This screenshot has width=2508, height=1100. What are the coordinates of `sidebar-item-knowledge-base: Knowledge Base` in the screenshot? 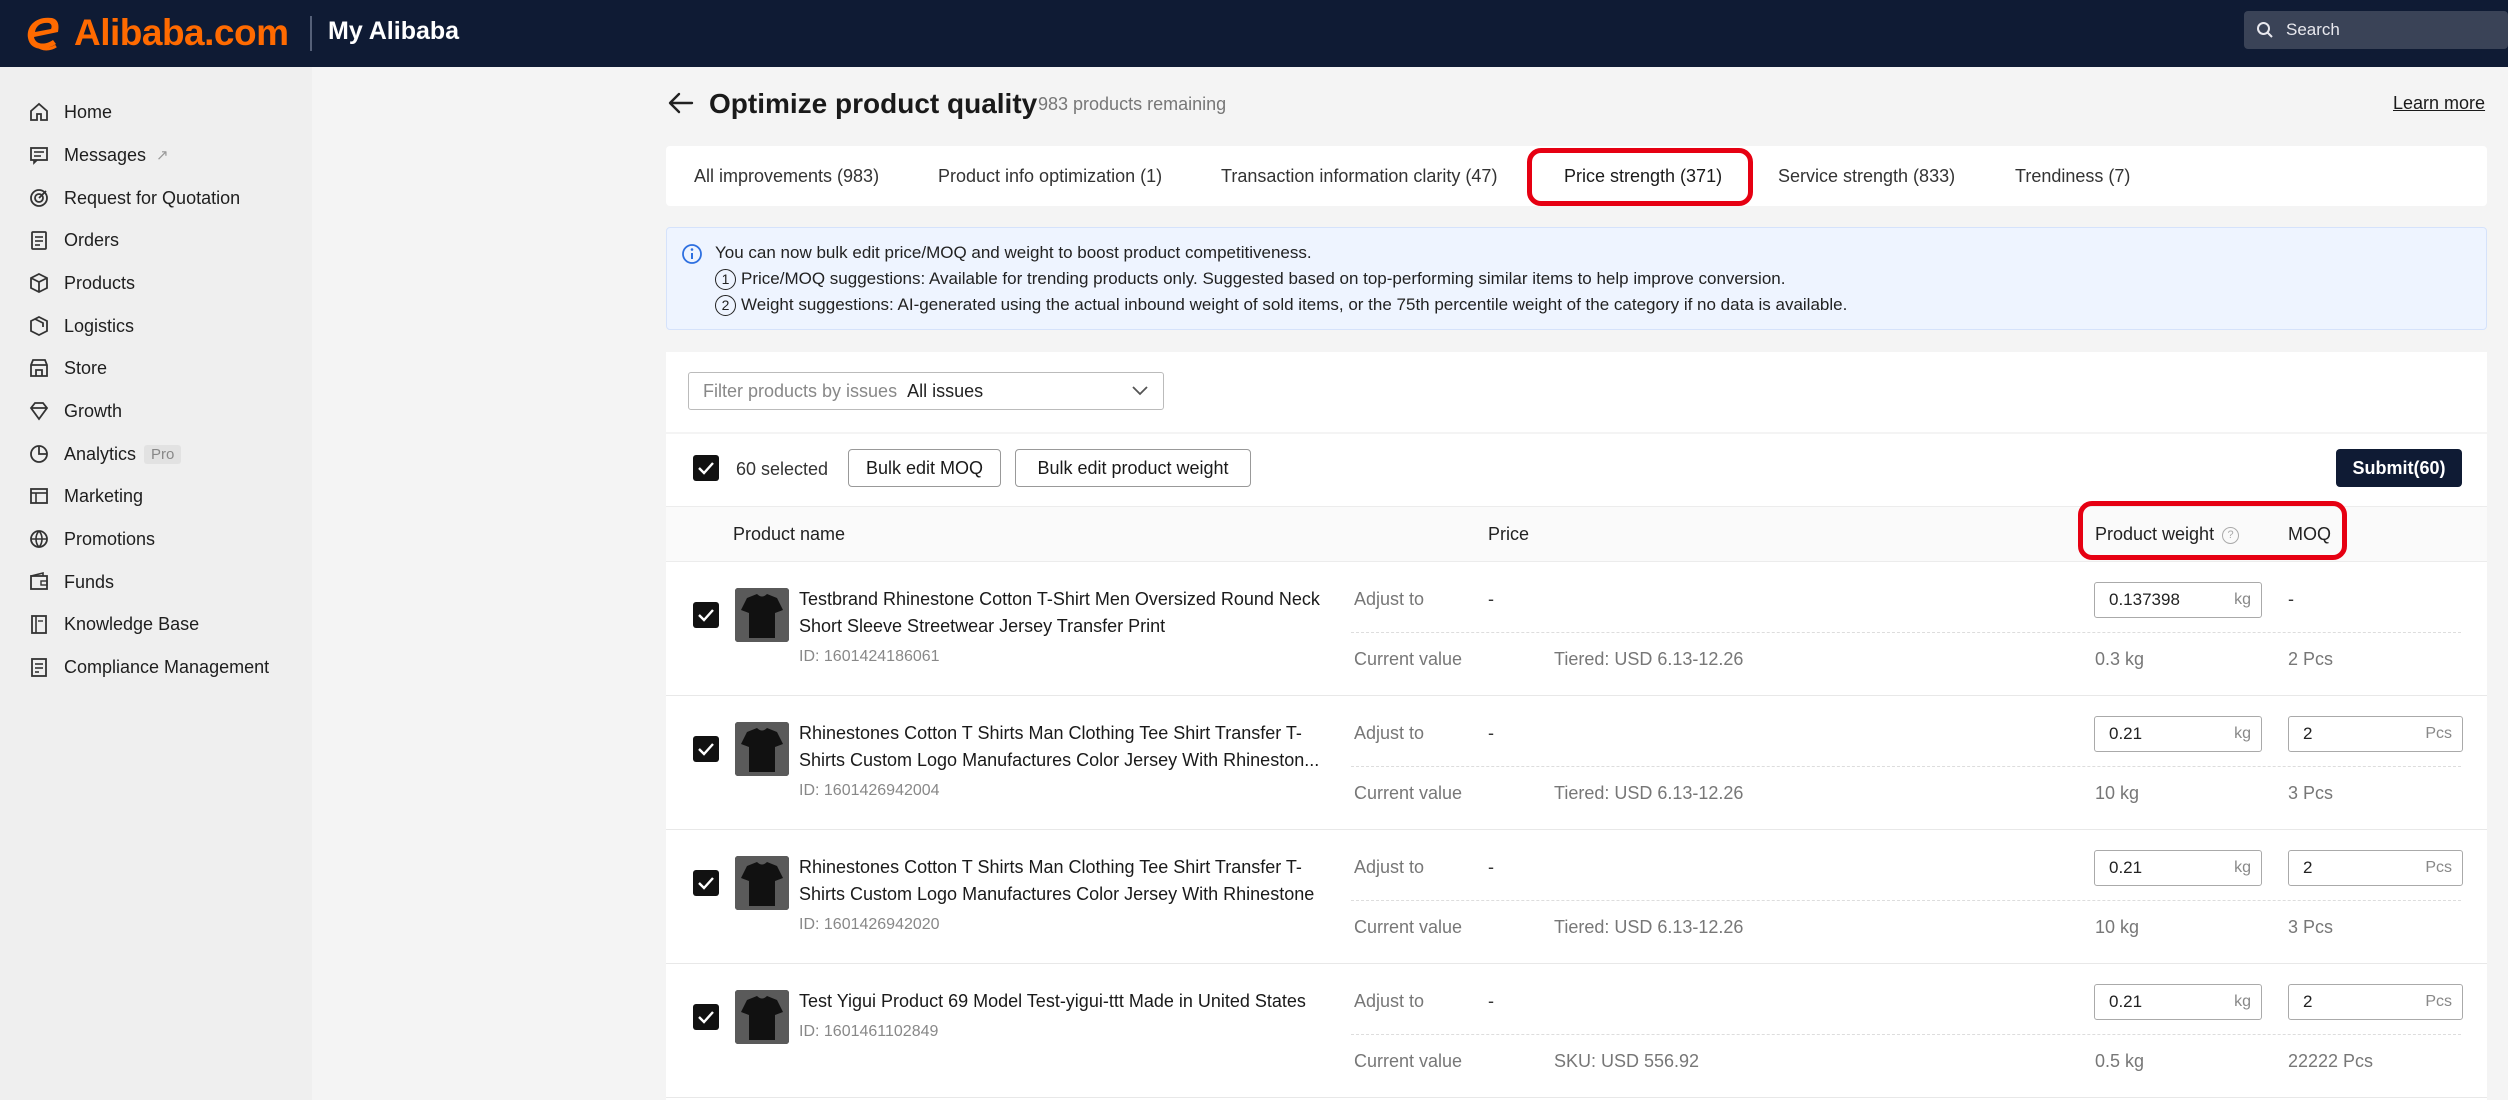 It's located at (113, 624).